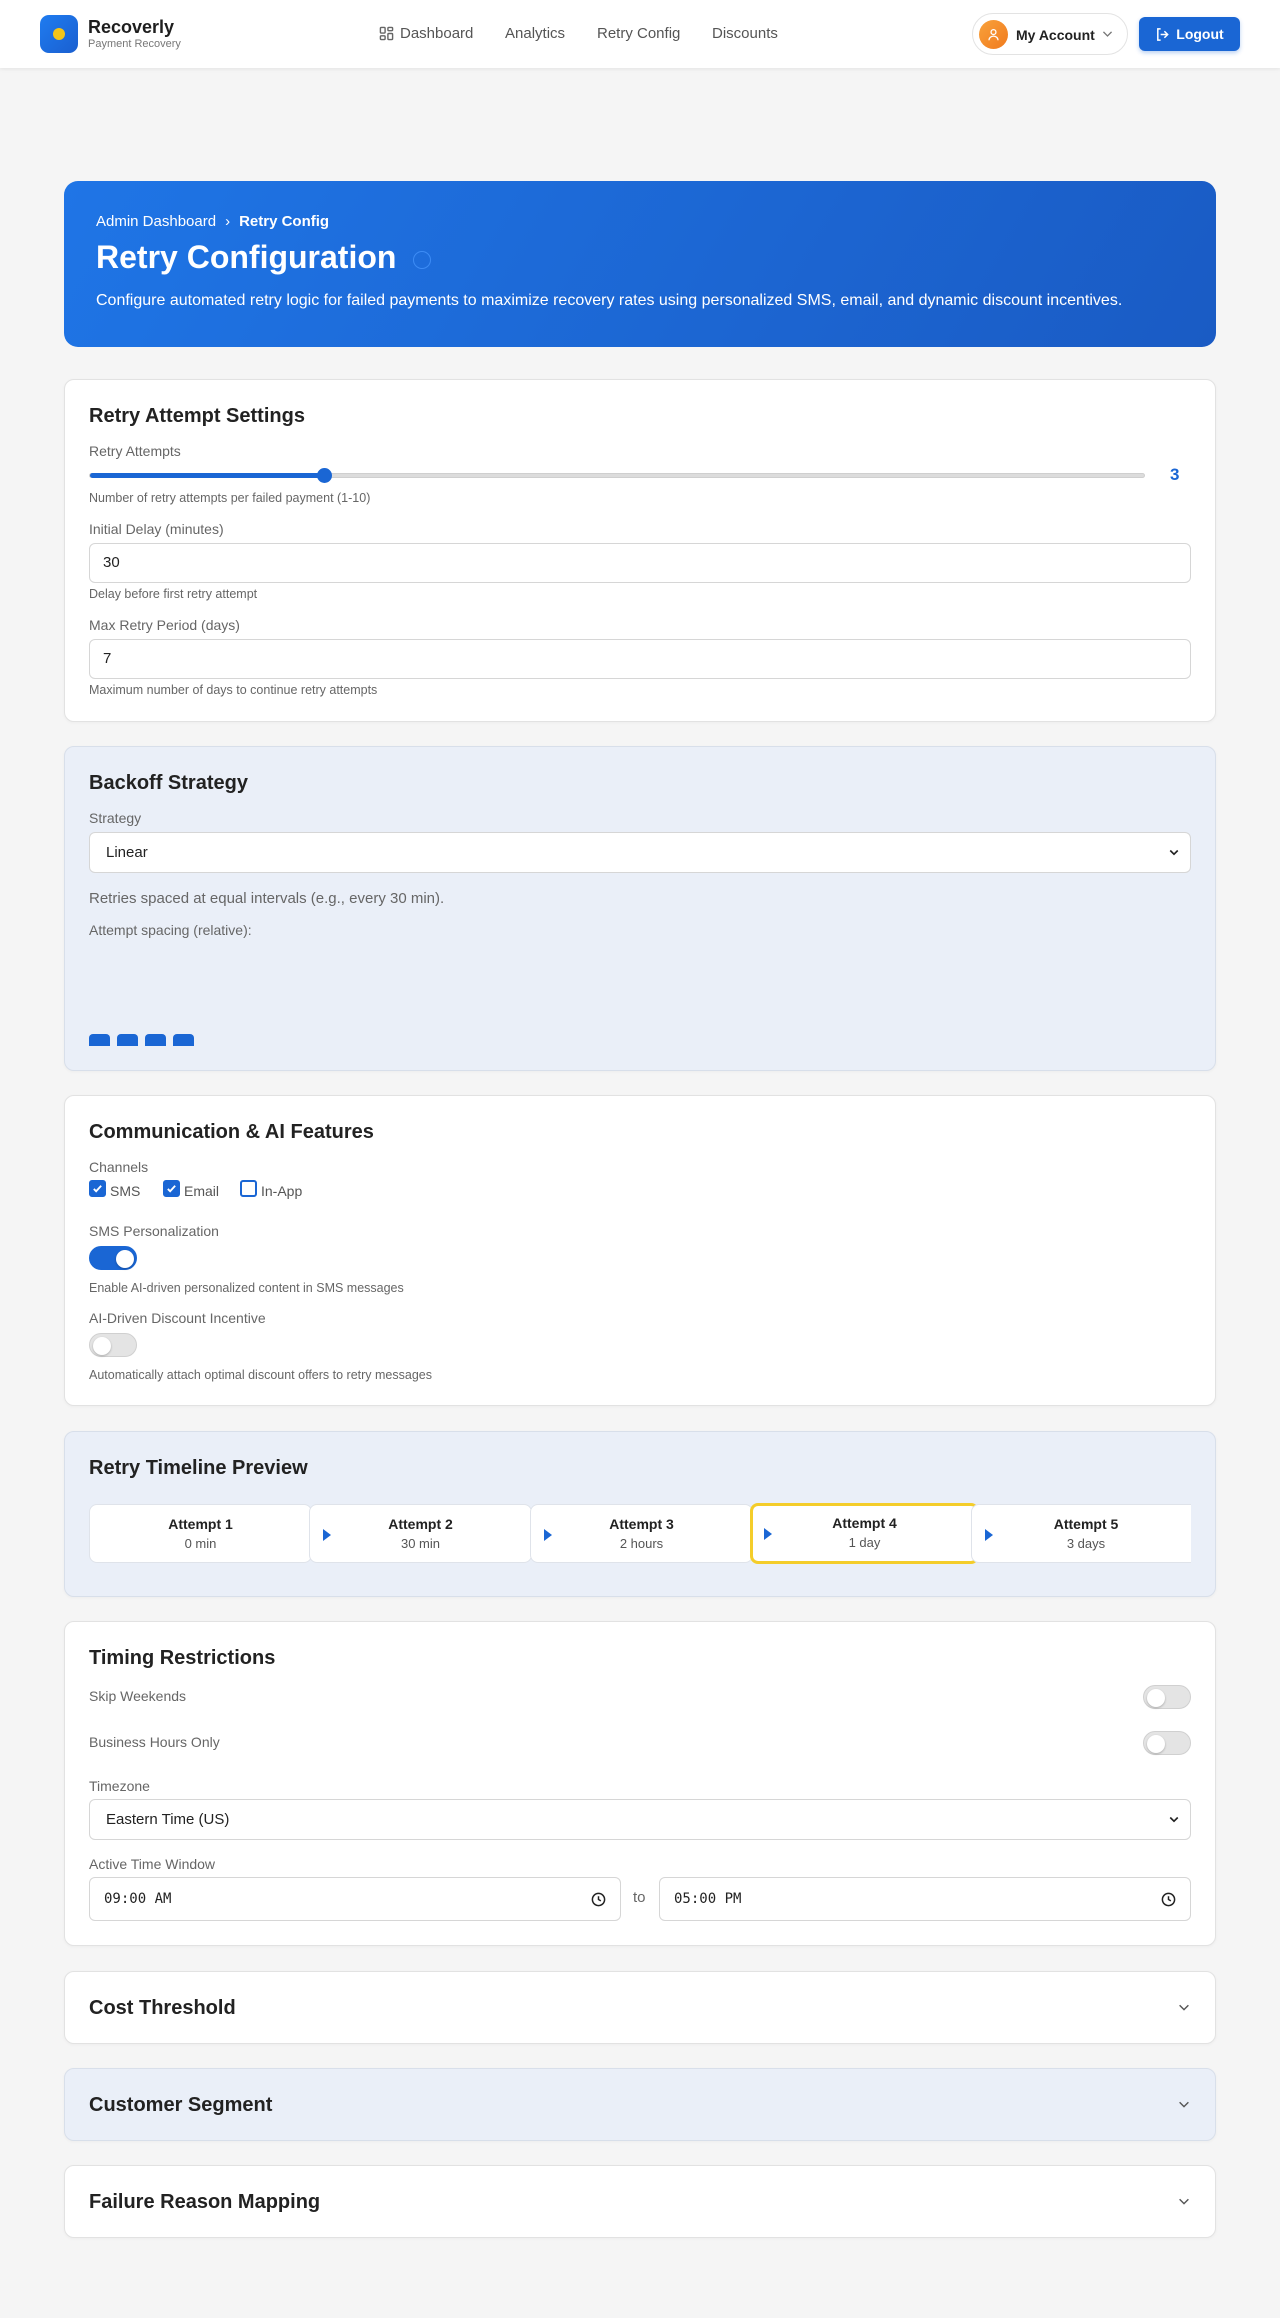  Describe the element at coordinates (200, 1533) in the screenshot. I see `timeline-item: Attempt 1 0 min` at that location.